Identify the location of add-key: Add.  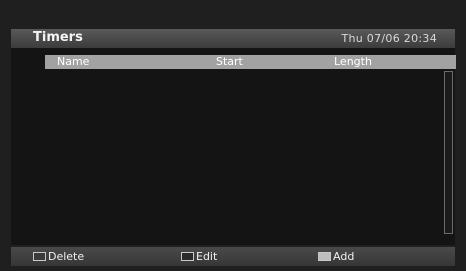
(336, 256).